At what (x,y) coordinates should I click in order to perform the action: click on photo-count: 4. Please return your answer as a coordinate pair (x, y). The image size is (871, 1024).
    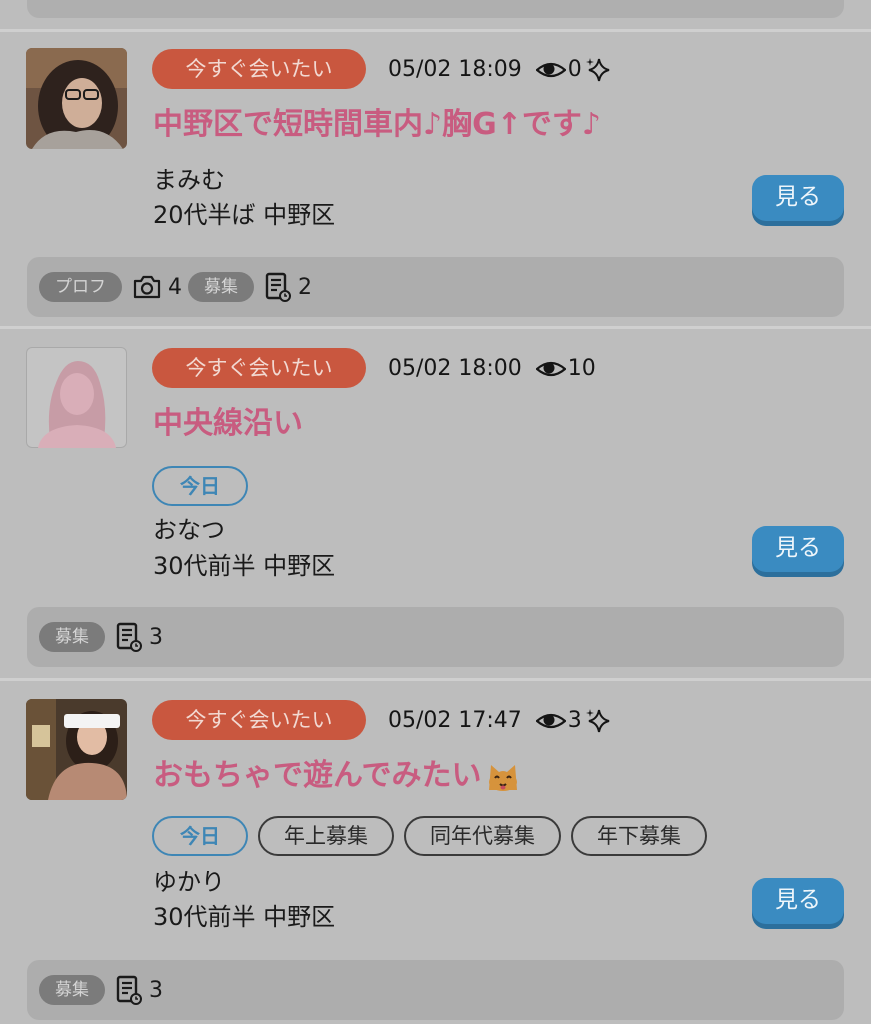
    Looking at the image, I should click on (175, 287).